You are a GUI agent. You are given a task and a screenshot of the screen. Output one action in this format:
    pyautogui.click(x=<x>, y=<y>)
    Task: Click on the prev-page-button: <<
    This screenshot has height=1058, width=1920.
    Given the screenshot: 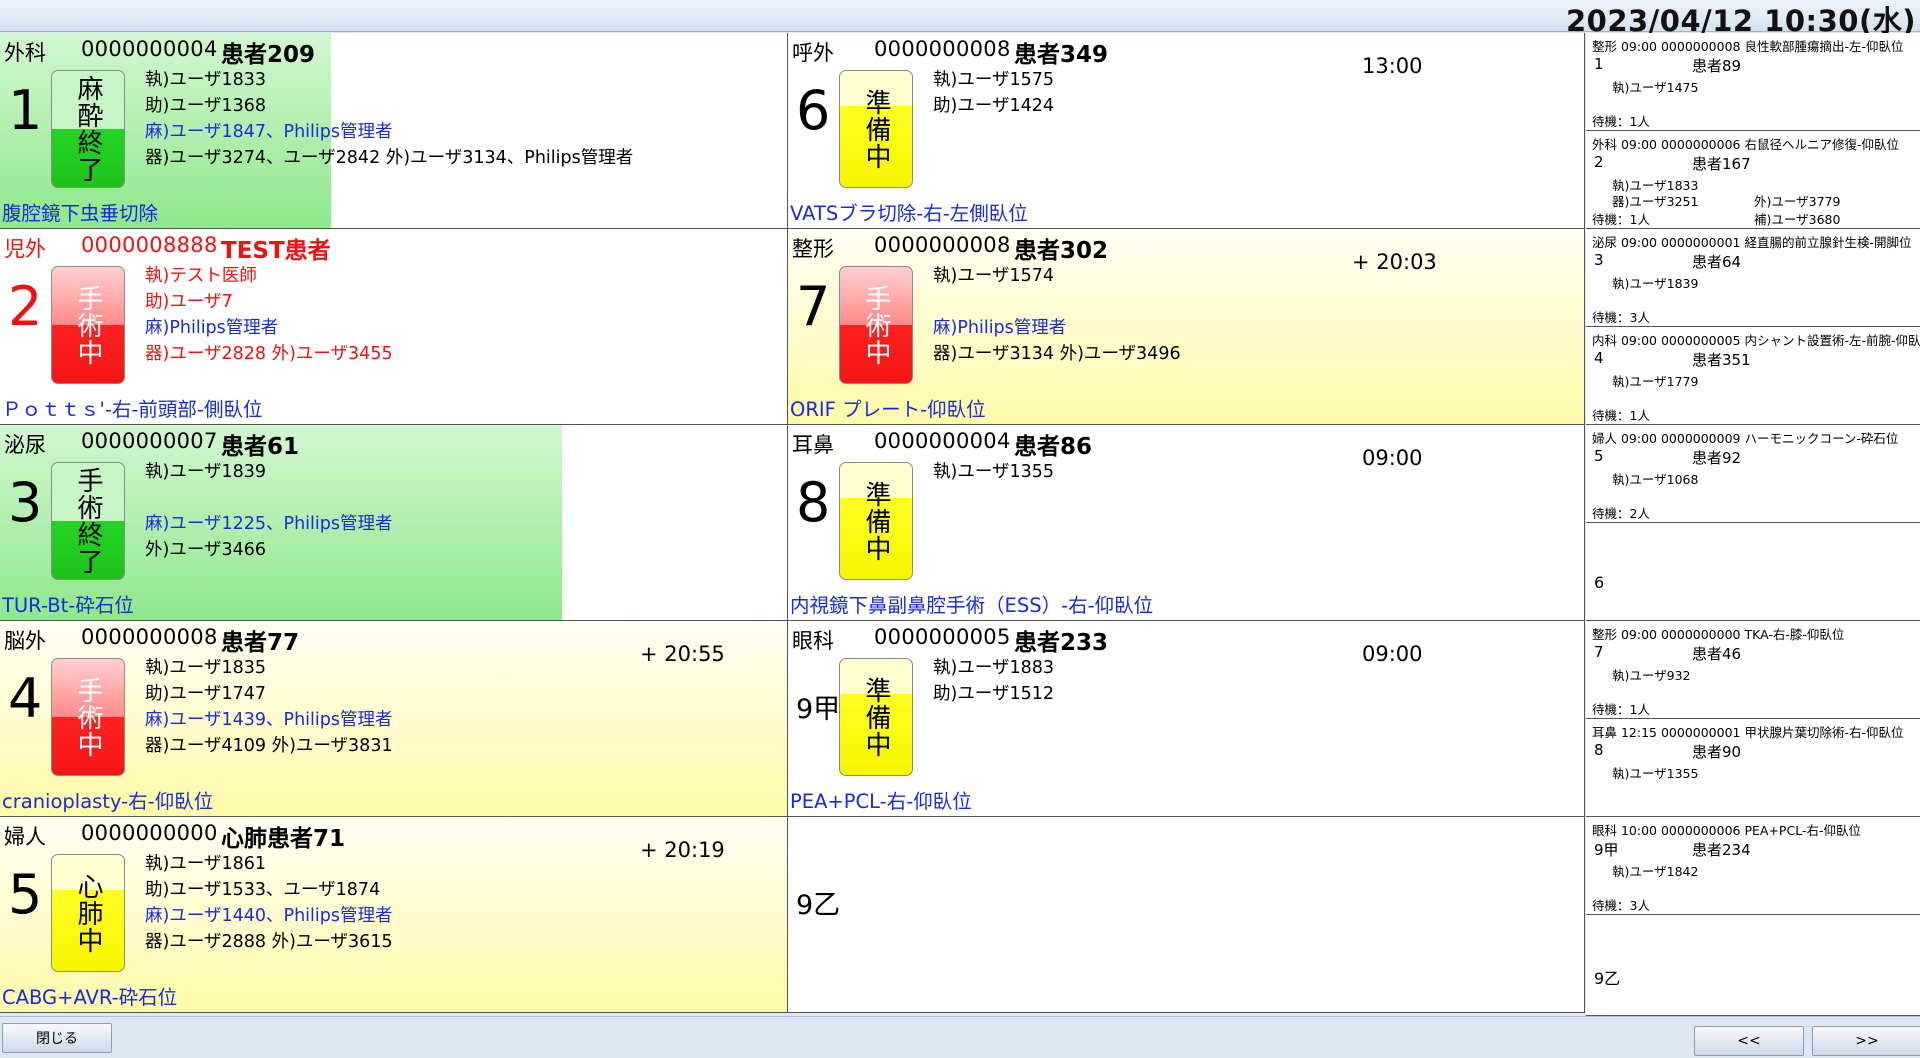 What is the action you would take?
    pyautogui.click(x=1749, y=1041)
    